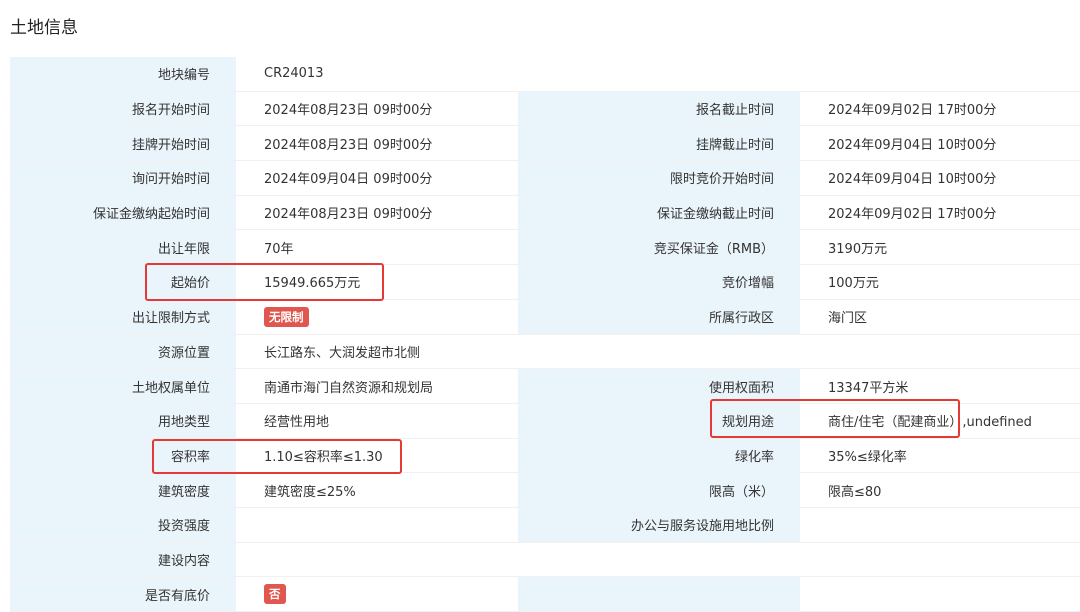  Describe the element at coordinates (659, 455) in the screenshot. I see `label-green-ratio: 绿化率` at that location.